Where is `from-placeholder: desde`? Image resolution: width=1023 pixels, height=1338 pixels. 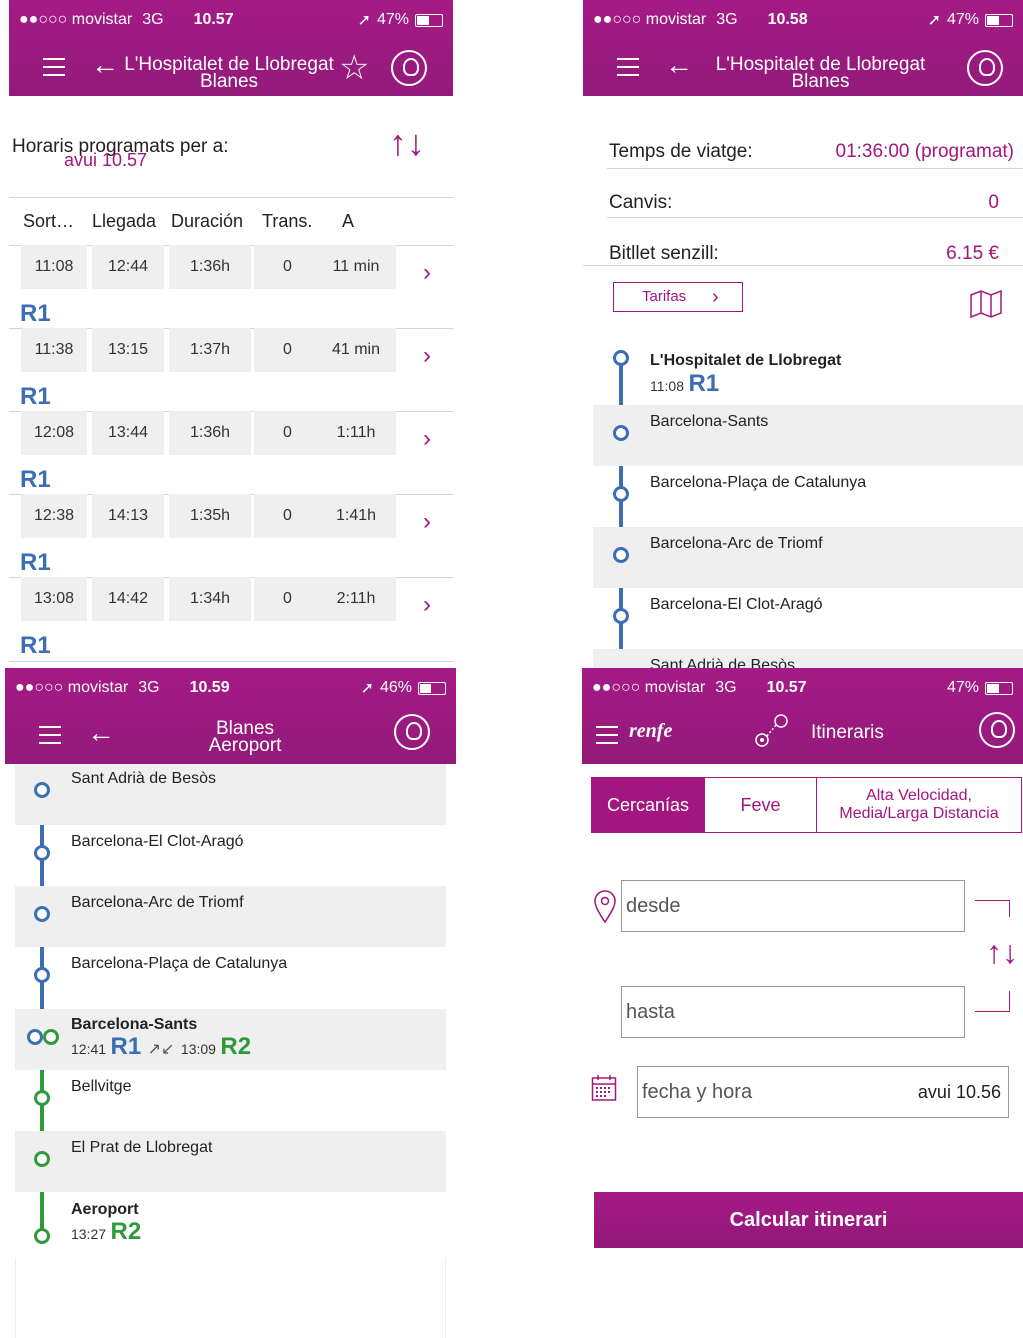 from-placeholder: desde is located at coordinates (653, 906).